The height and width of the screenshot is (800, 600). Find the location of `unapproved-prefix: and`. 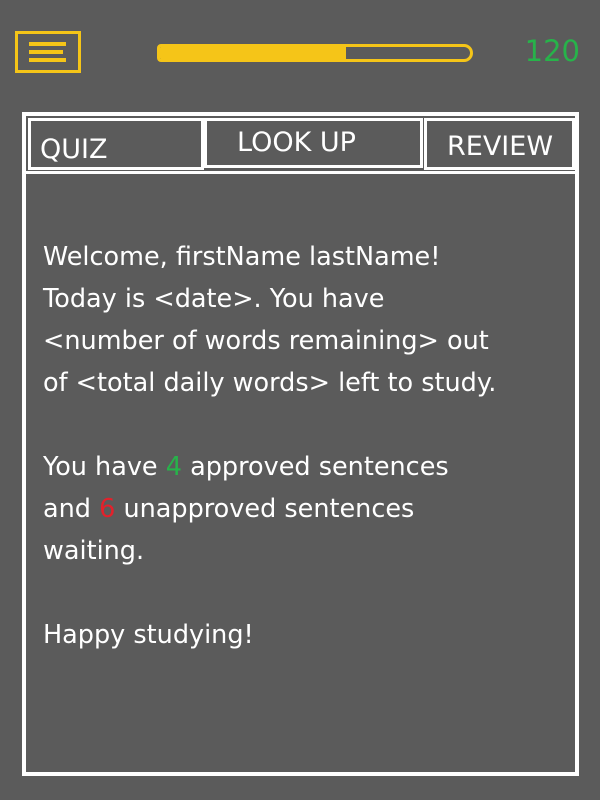

unapproved-prefix: and is located at coordinates (67, 509).